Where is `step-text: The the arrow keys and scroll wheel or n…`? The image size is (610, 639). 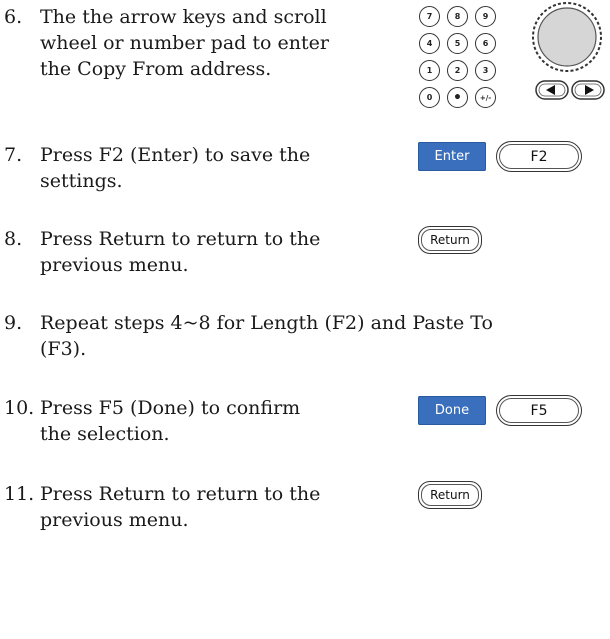 step-text: The the arrow keys and scroll wheel or n… is located at coordinates (184, 43).